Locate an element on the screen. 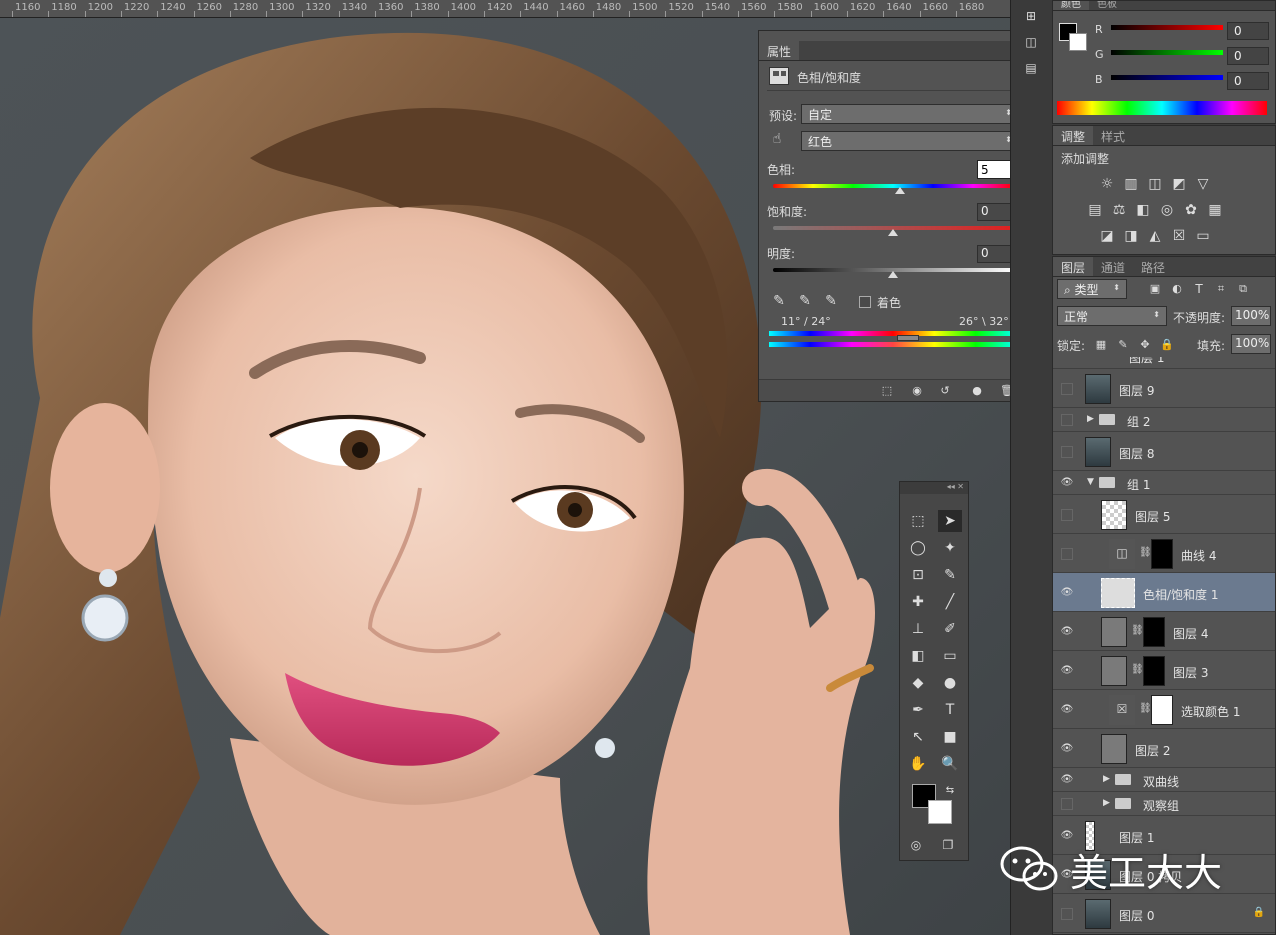 The image size is (1276, 935). tab-styles: 样式 is located at coordinates (1113, 135).